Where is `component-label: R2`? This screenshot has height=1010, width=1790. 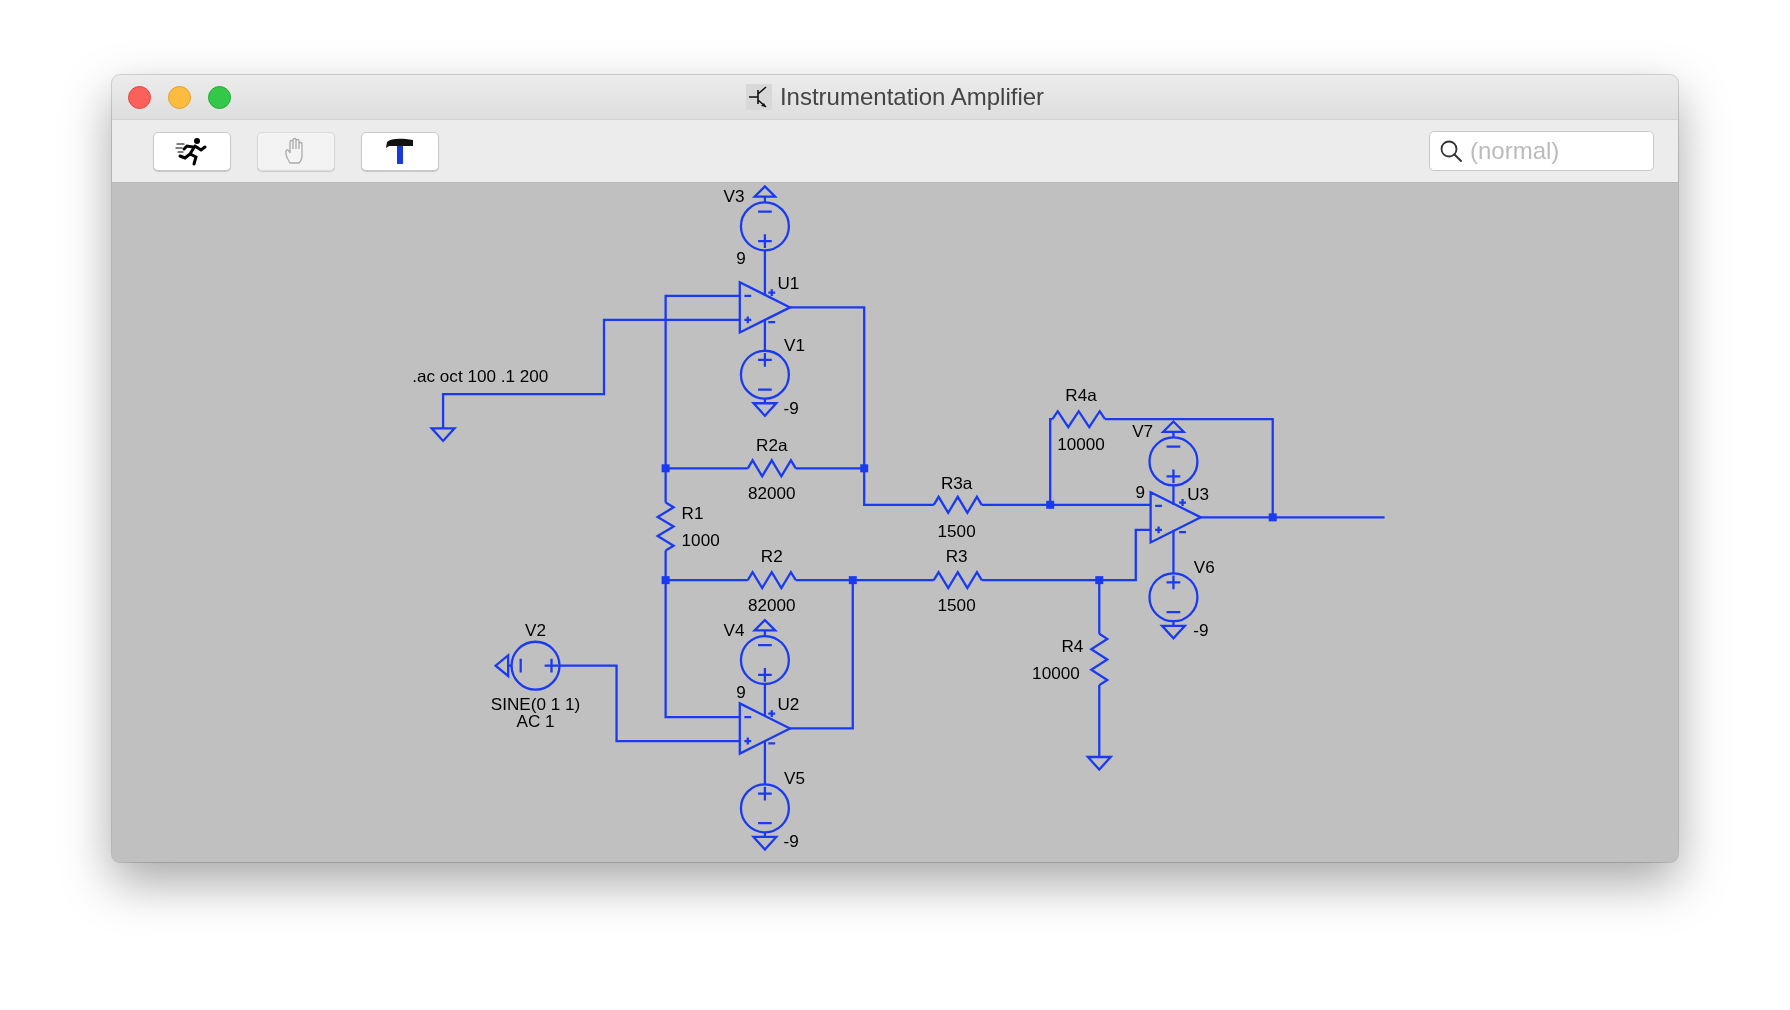 component-label: R2 is located at coordinates (771, 556).